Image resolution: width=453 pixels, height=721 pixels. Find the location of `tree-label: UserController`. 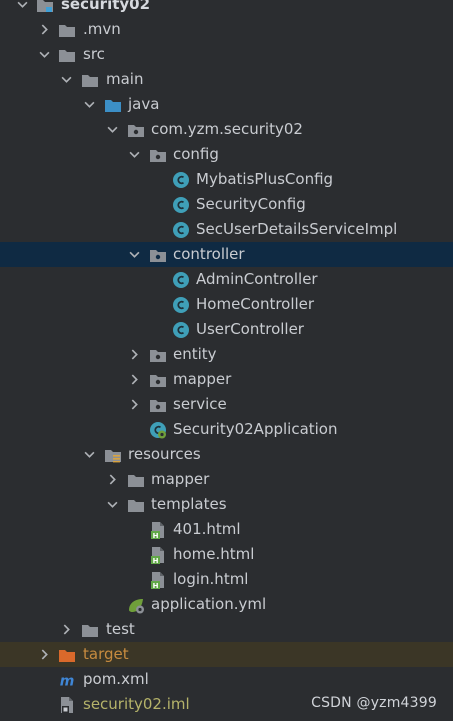

tree-label: UserController is located at coordinates (250, 329).